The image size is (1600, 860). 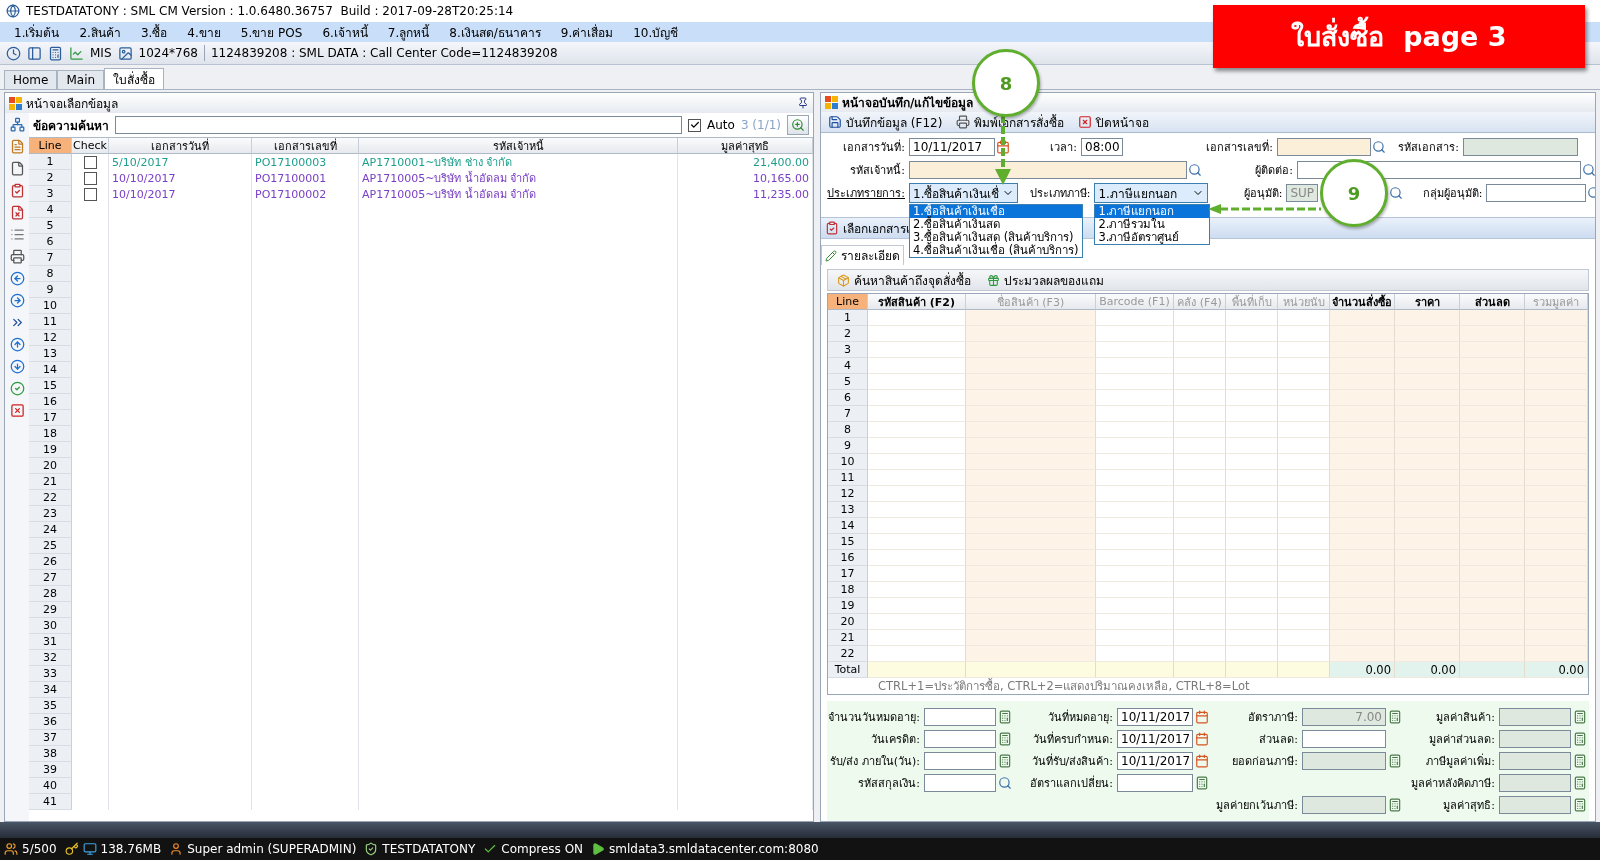 What do you see at coordinates (876, 228) in the screenshot?
I see `section-title: เลือกเอกสารเ` at bounding box center [876, 228].